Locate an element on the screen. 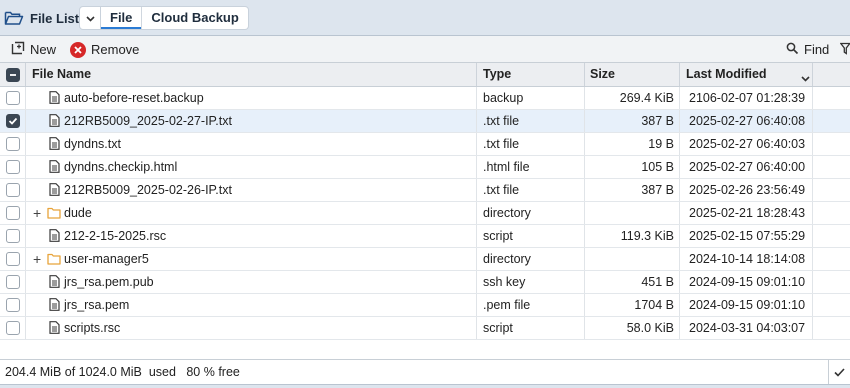  size-cell: 269.4 KiB is located at coordinates (646, 98).